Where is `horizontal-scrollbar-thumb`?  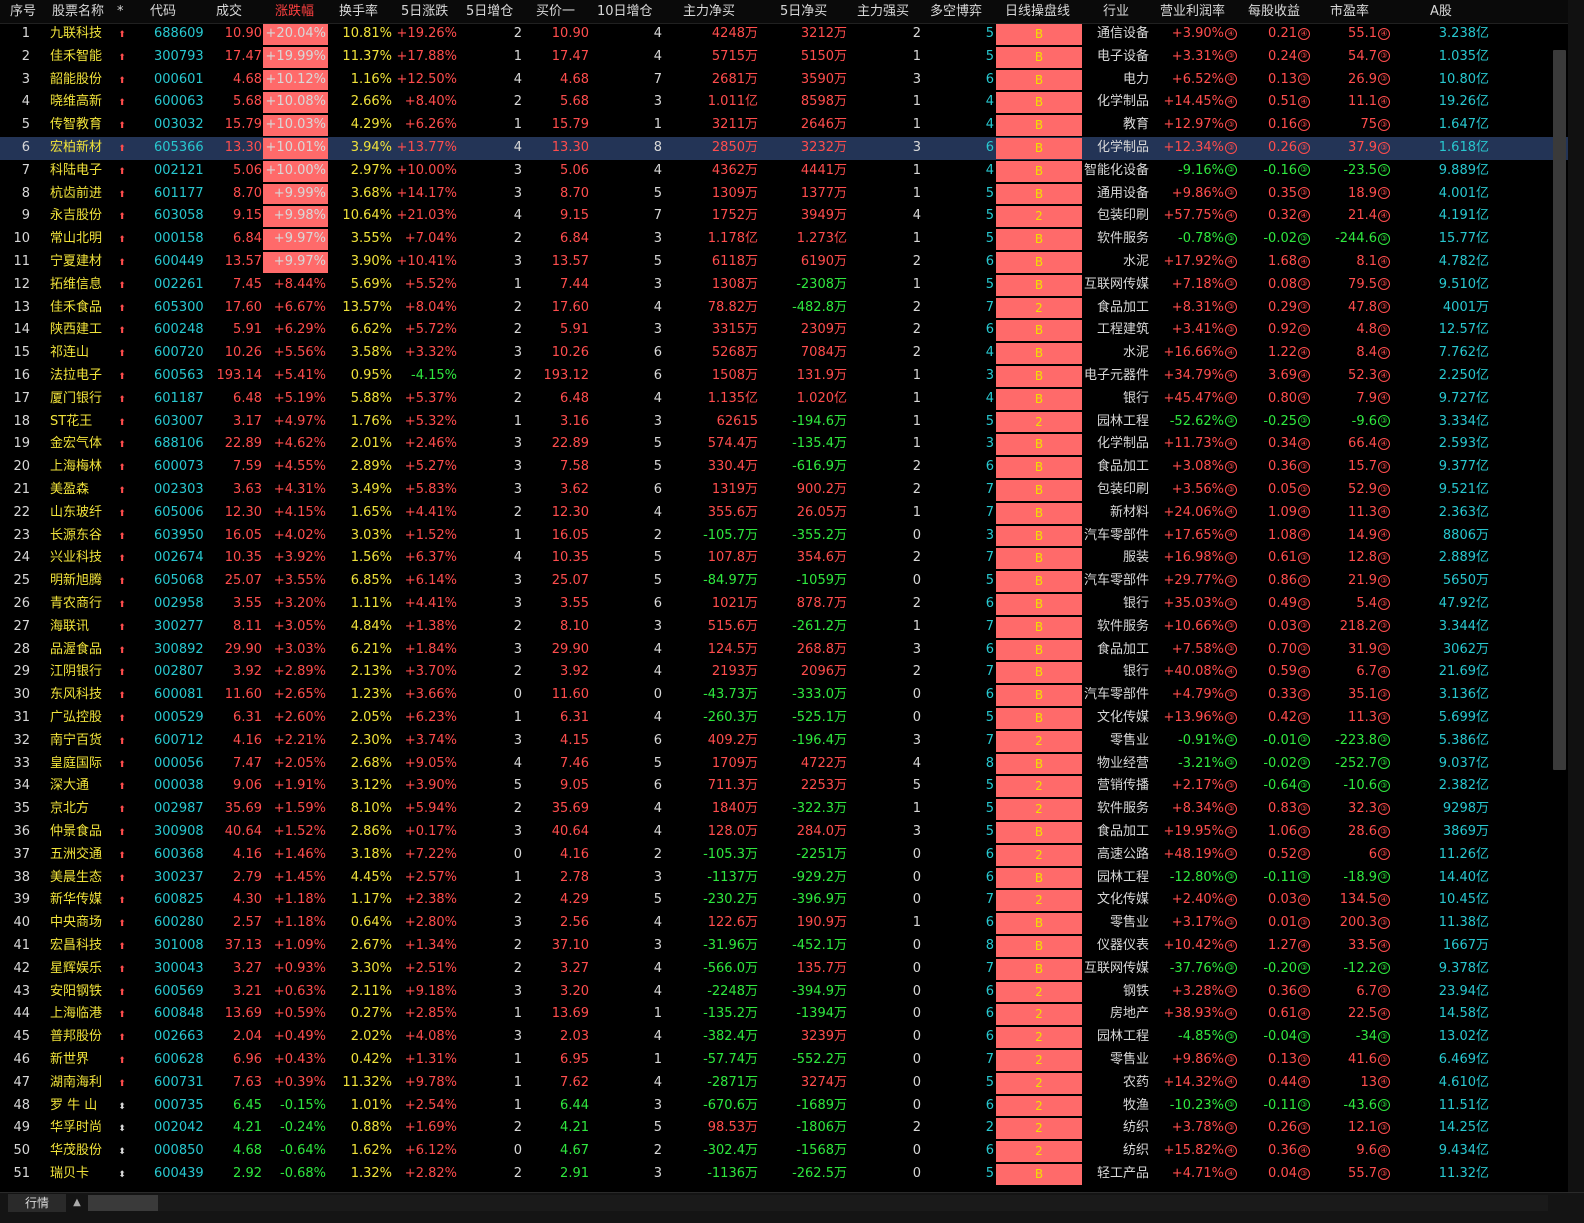
horizontal-scrollbar-thumb is located at coordinates (123, 1203).